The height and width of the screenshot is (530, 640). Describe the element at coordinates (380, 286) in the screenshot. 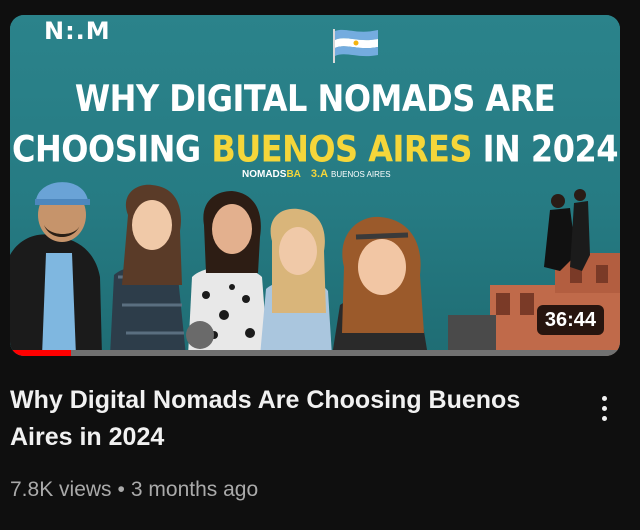

I see `person-woman-curly` at that location.